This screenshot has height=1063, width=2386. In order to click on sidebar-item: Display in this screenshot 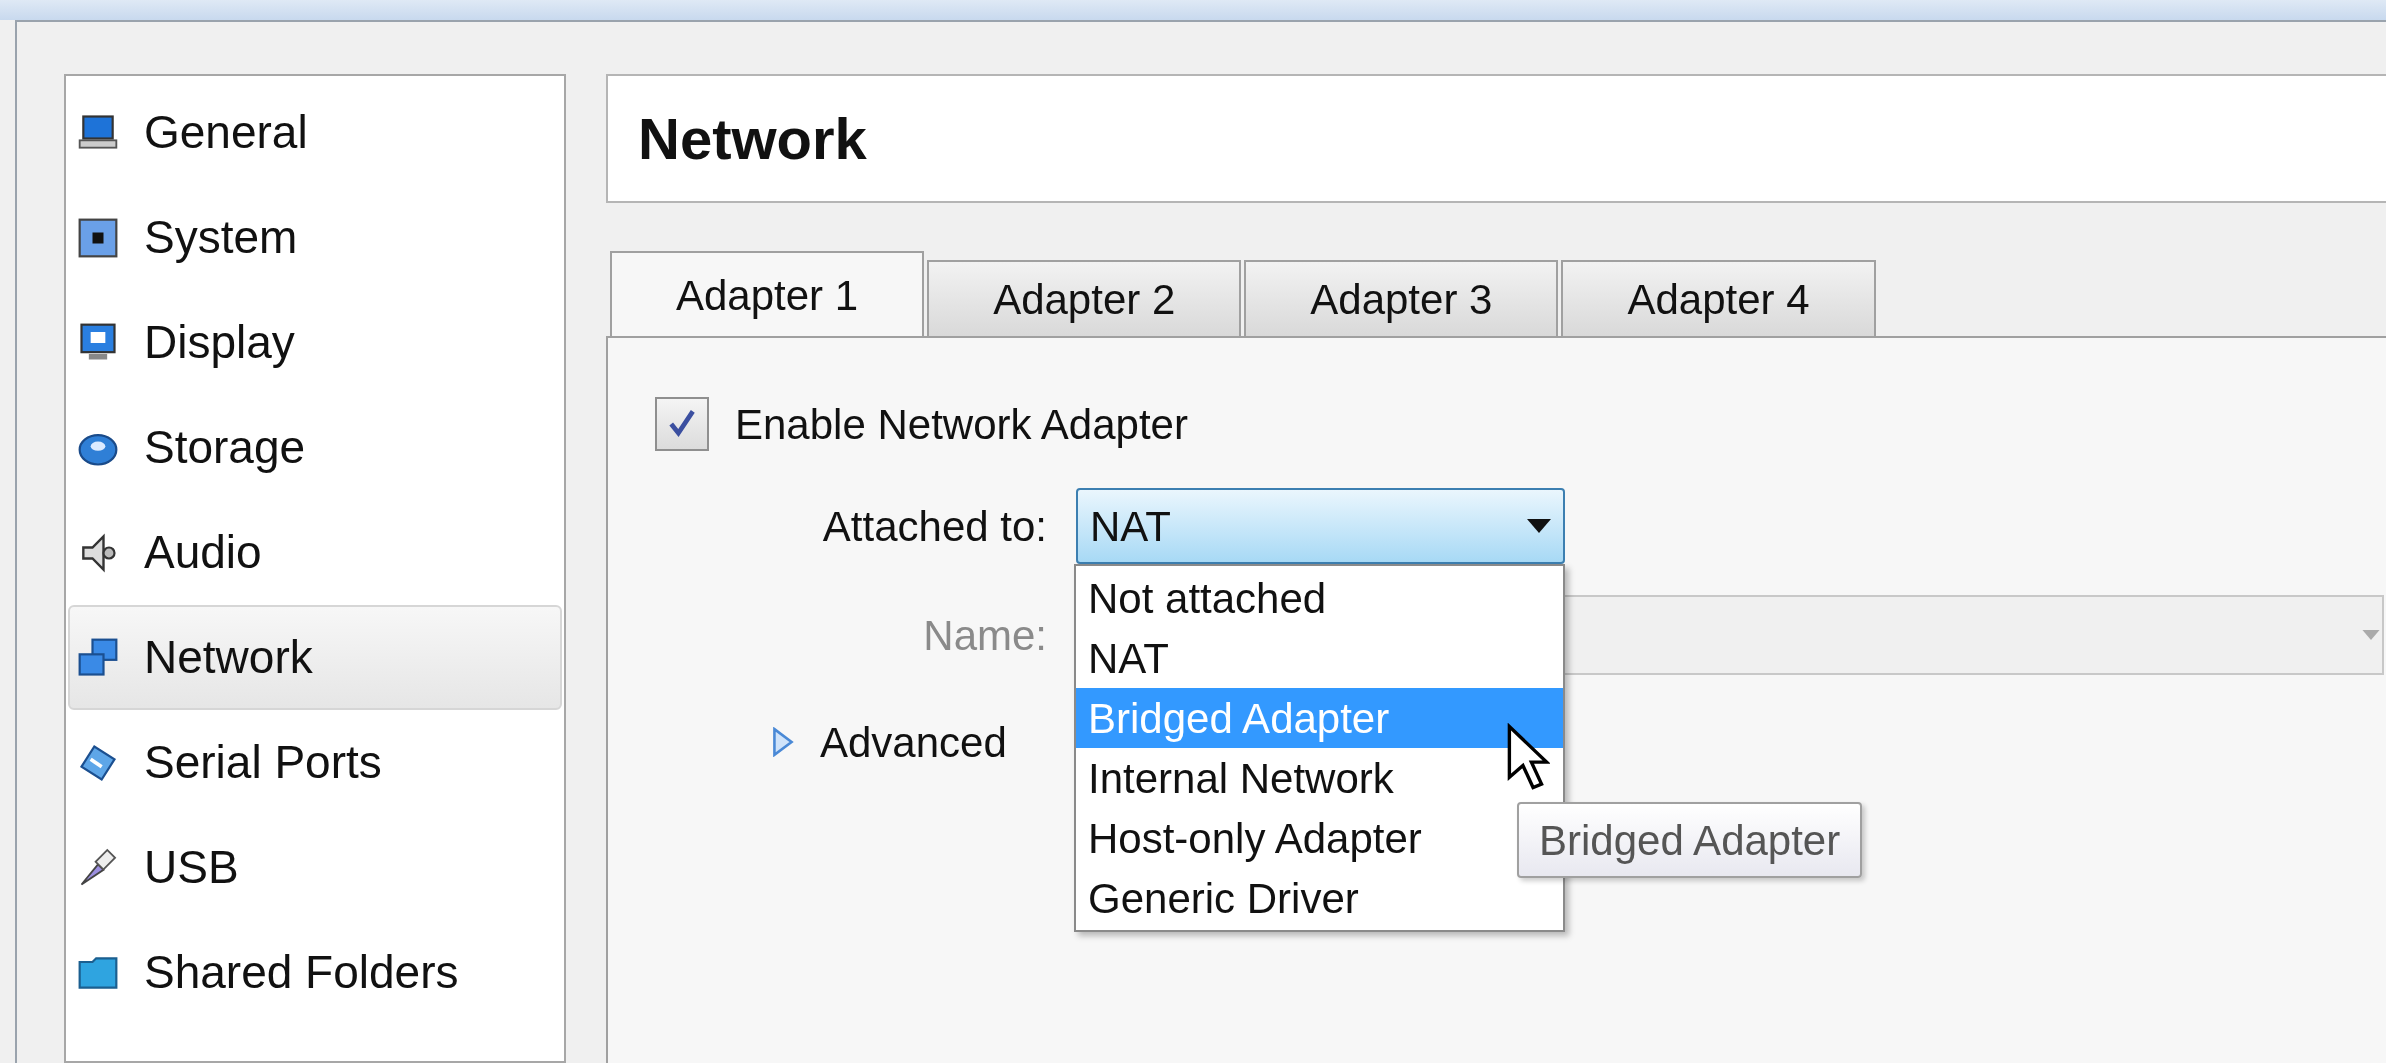, I will do `click(315, 342)`.